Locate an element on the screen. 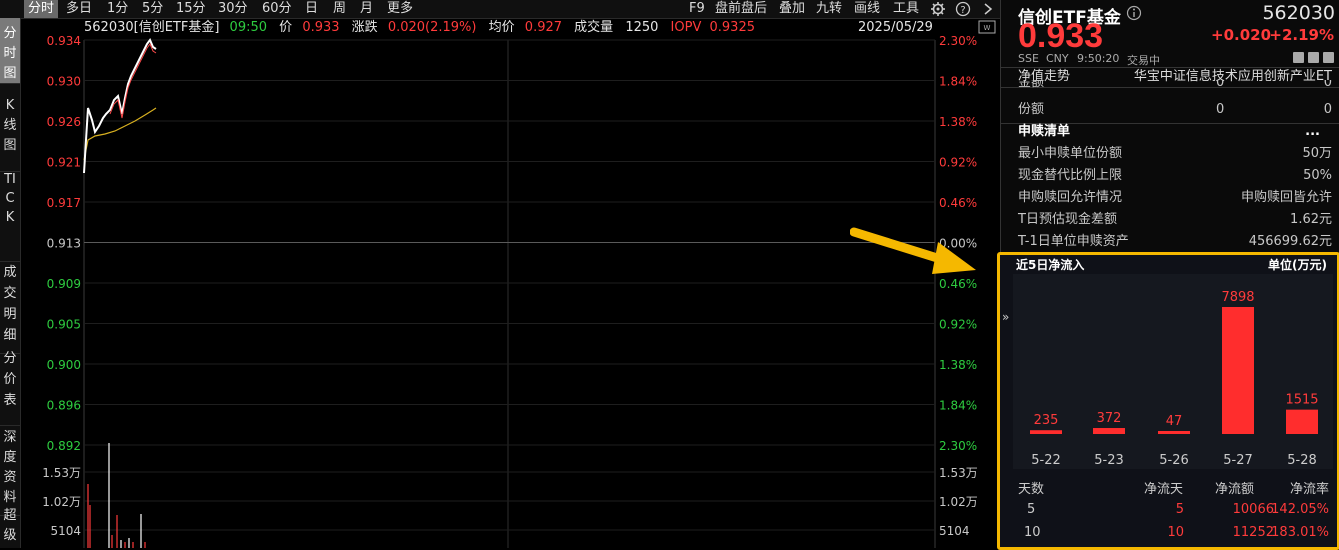  currency-label: CNY is located at coordinates (1057, 58).